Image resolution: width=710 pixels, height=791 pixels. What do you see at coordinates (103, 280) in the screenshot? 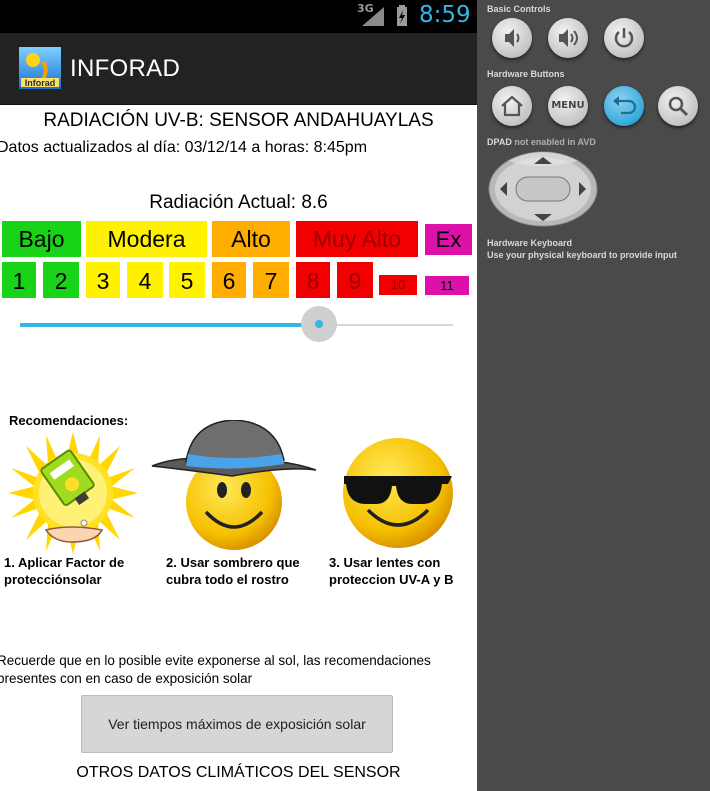
I see `level-3: 3` at bounding box center [103, 280].